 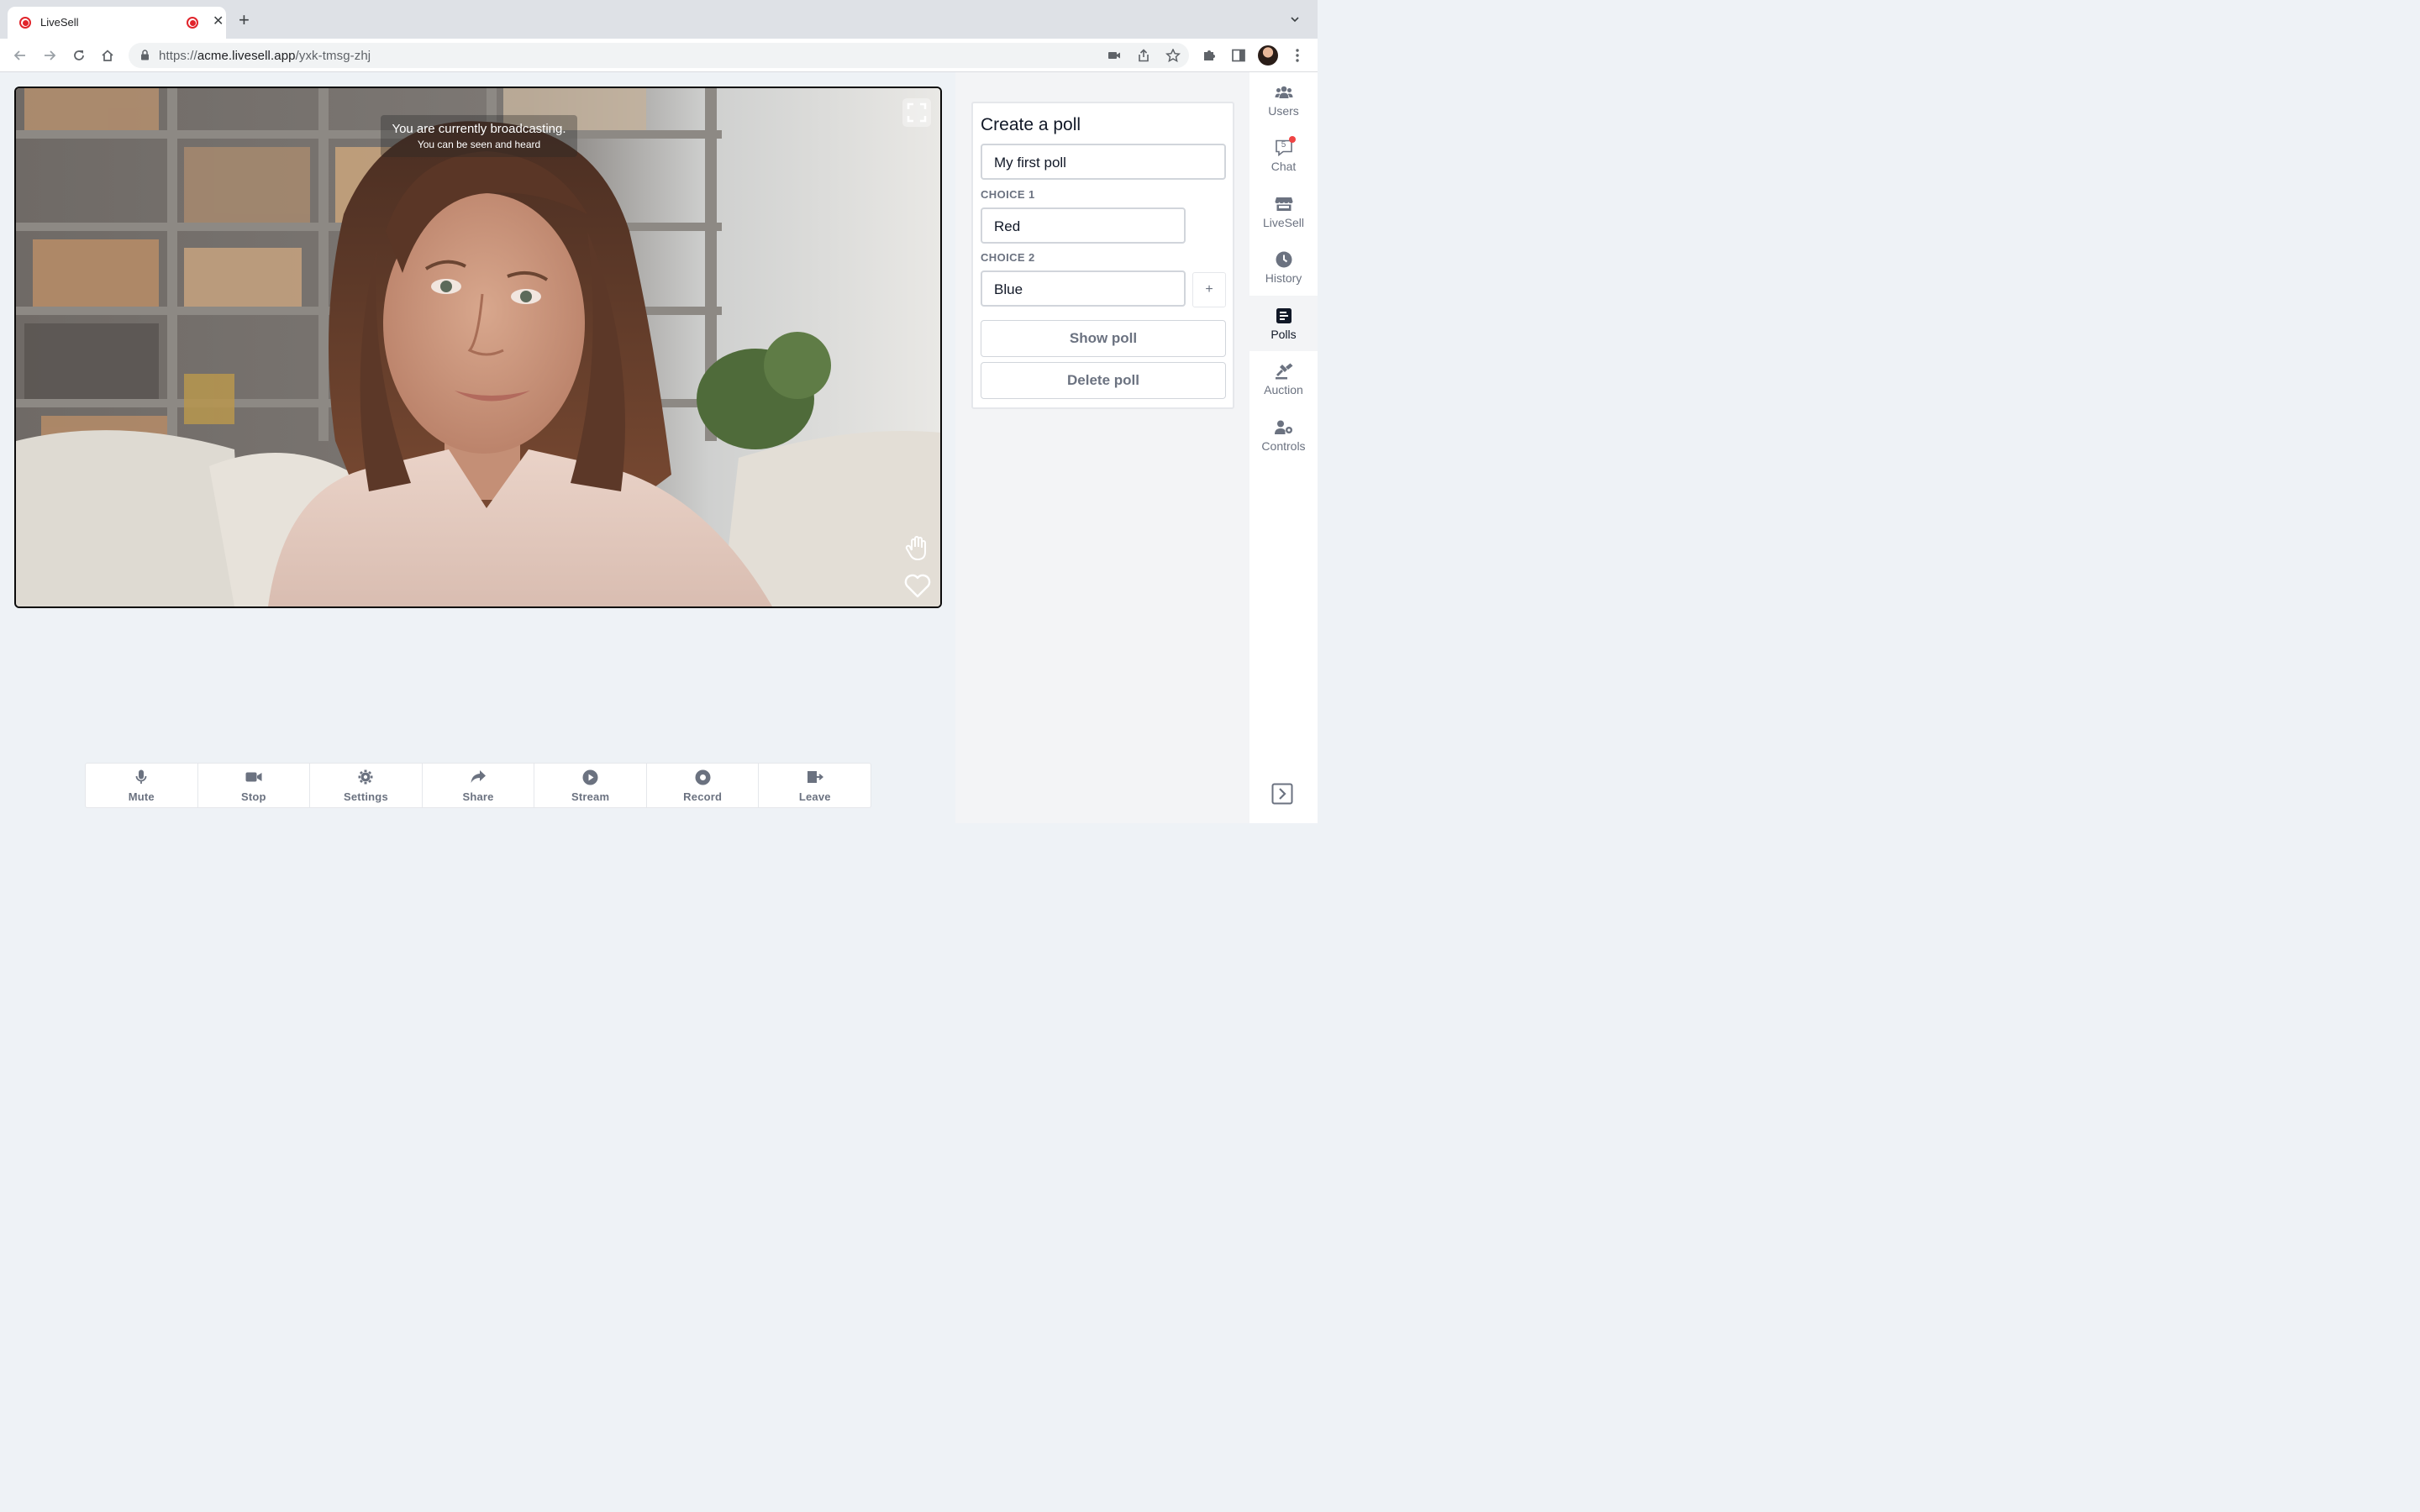 What do you see at coordinates (590, 777) in the screenshot?
I see `play-circle-icon` at bounding box center [590, 777].